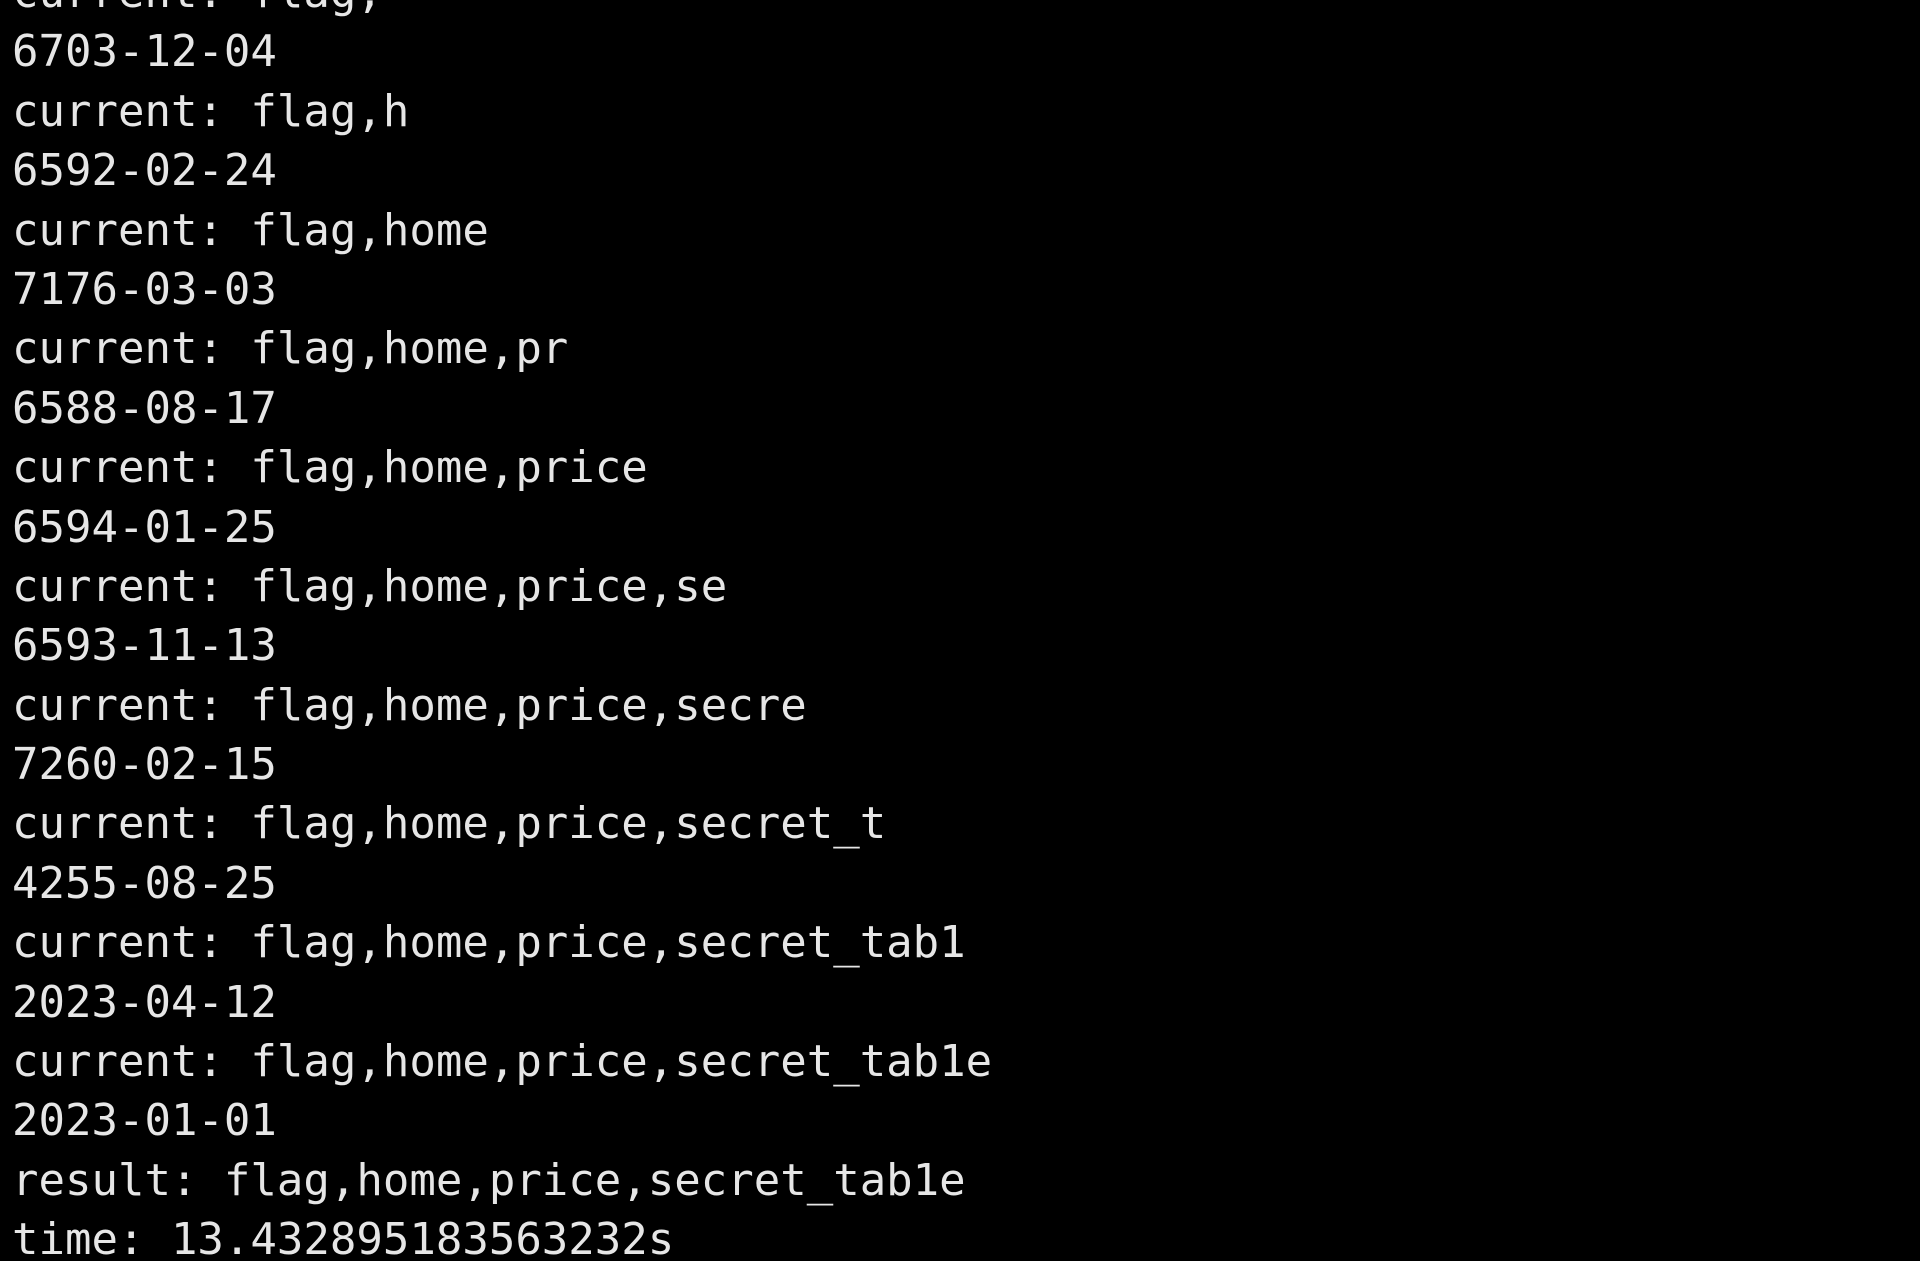  What do you see at coordinates (502, 1062) in the screenshot?
I see `output-line: current: flag,home,price,secret_tab1e` at bounding box center [502, 1062].